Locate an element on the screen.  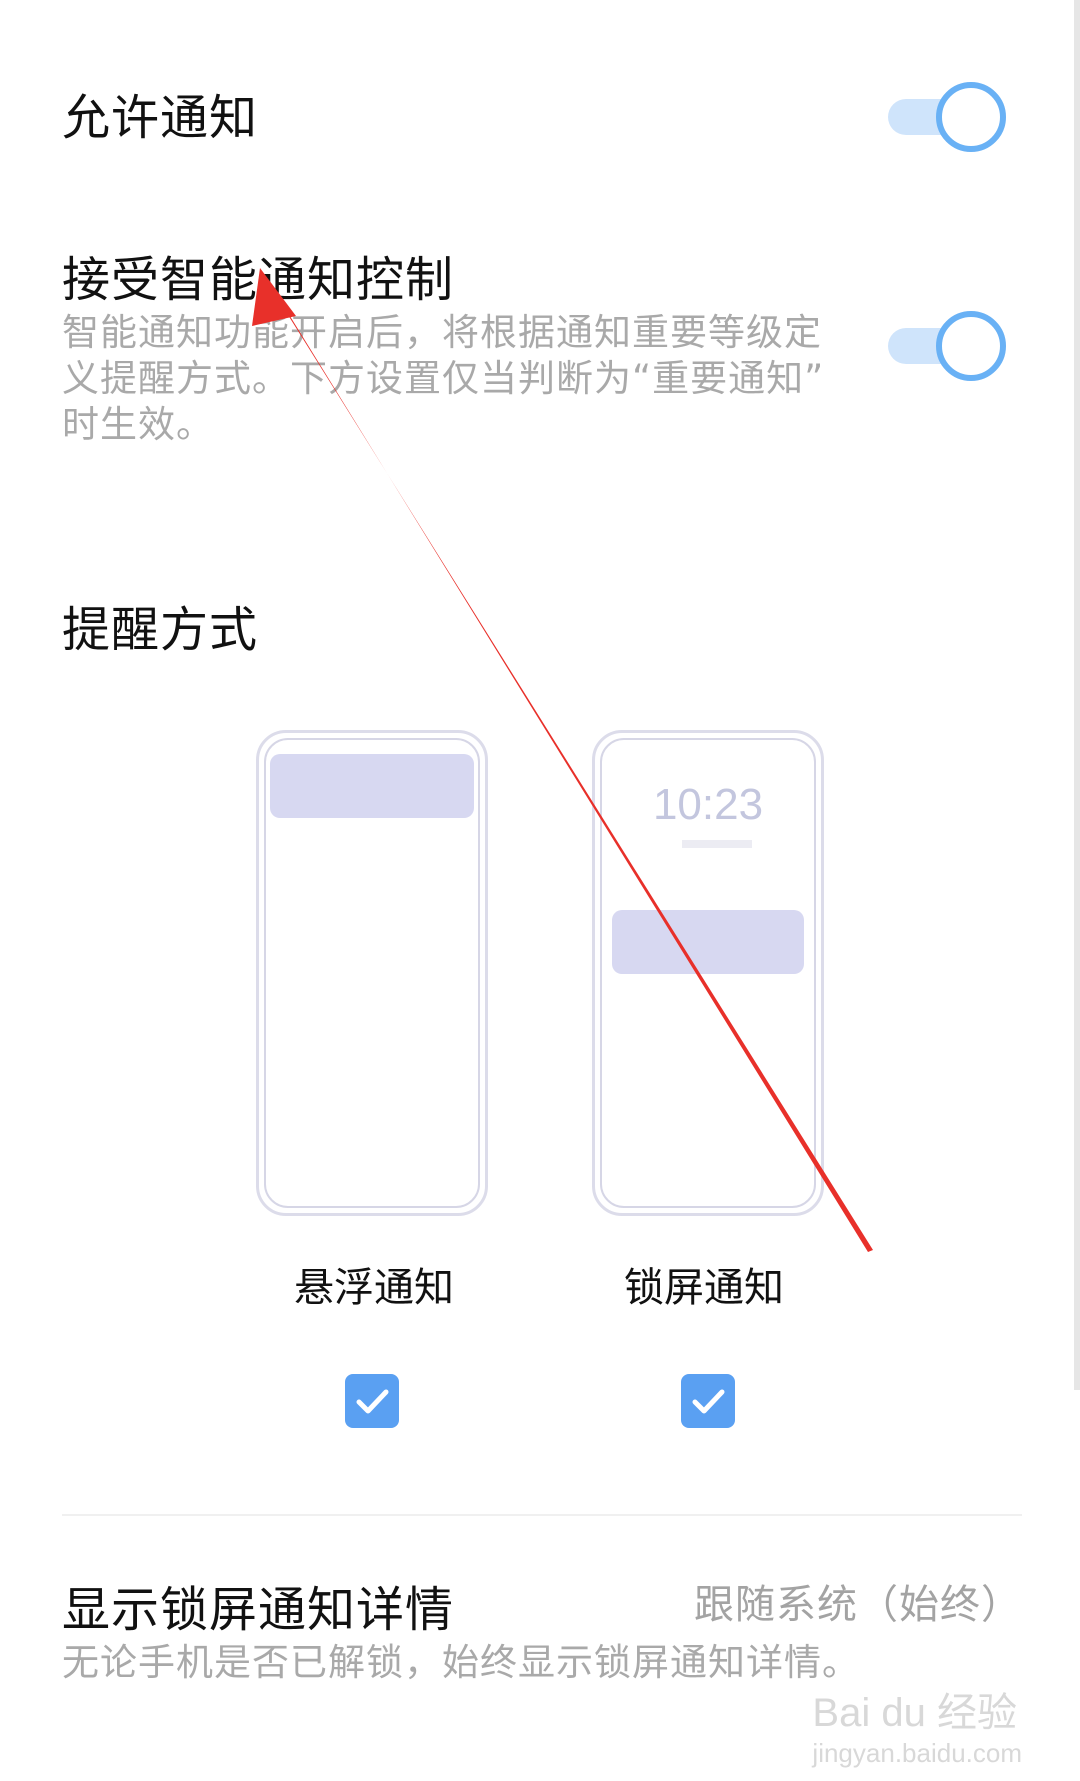
watermark-logo: Bai du 经验 is located at coordinates (914, 1713).